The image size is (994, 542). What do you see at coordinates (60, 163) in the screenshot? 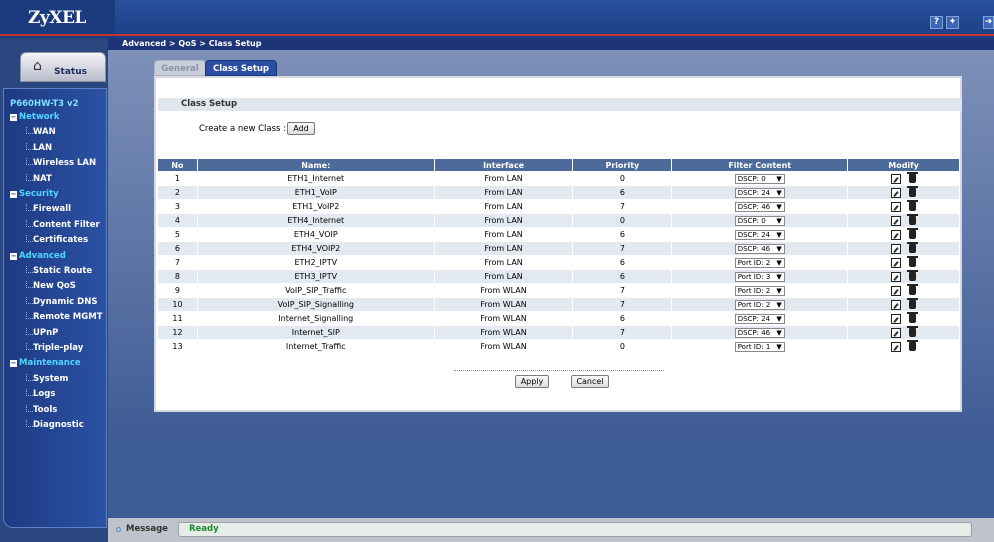
I see `sidebar-item-wireless-lan: Wireless LAN` at bounding box center [60, 163].